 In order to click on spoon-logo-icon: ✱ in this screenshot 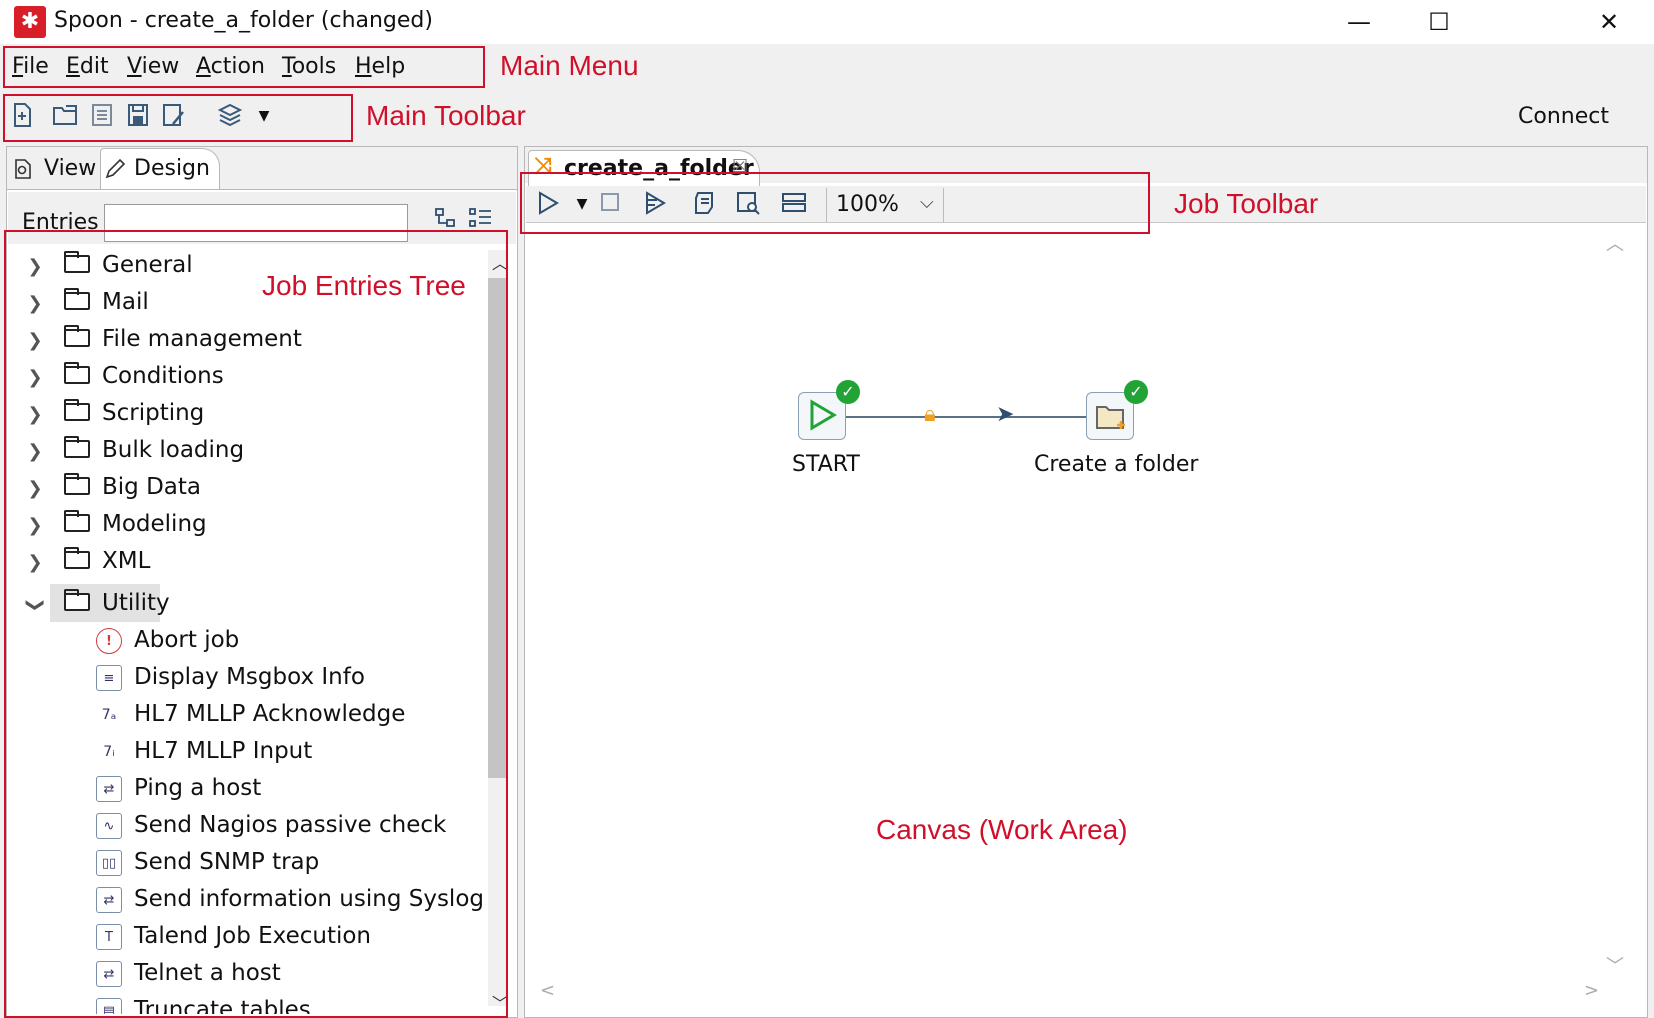, I will do `click(30, 22)`.